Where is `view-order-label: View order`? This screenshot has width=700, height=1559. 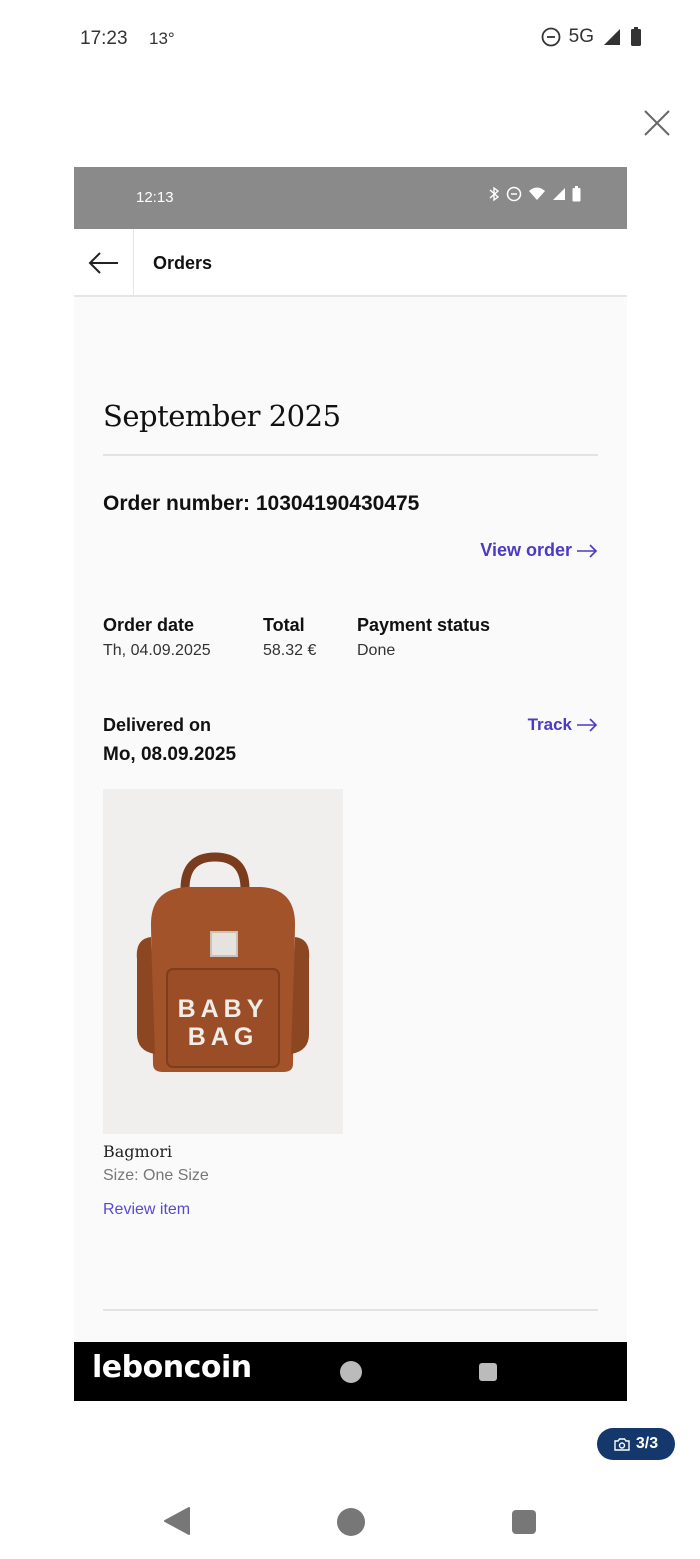 view-order-label: View order is located at coordinates (526, 550).